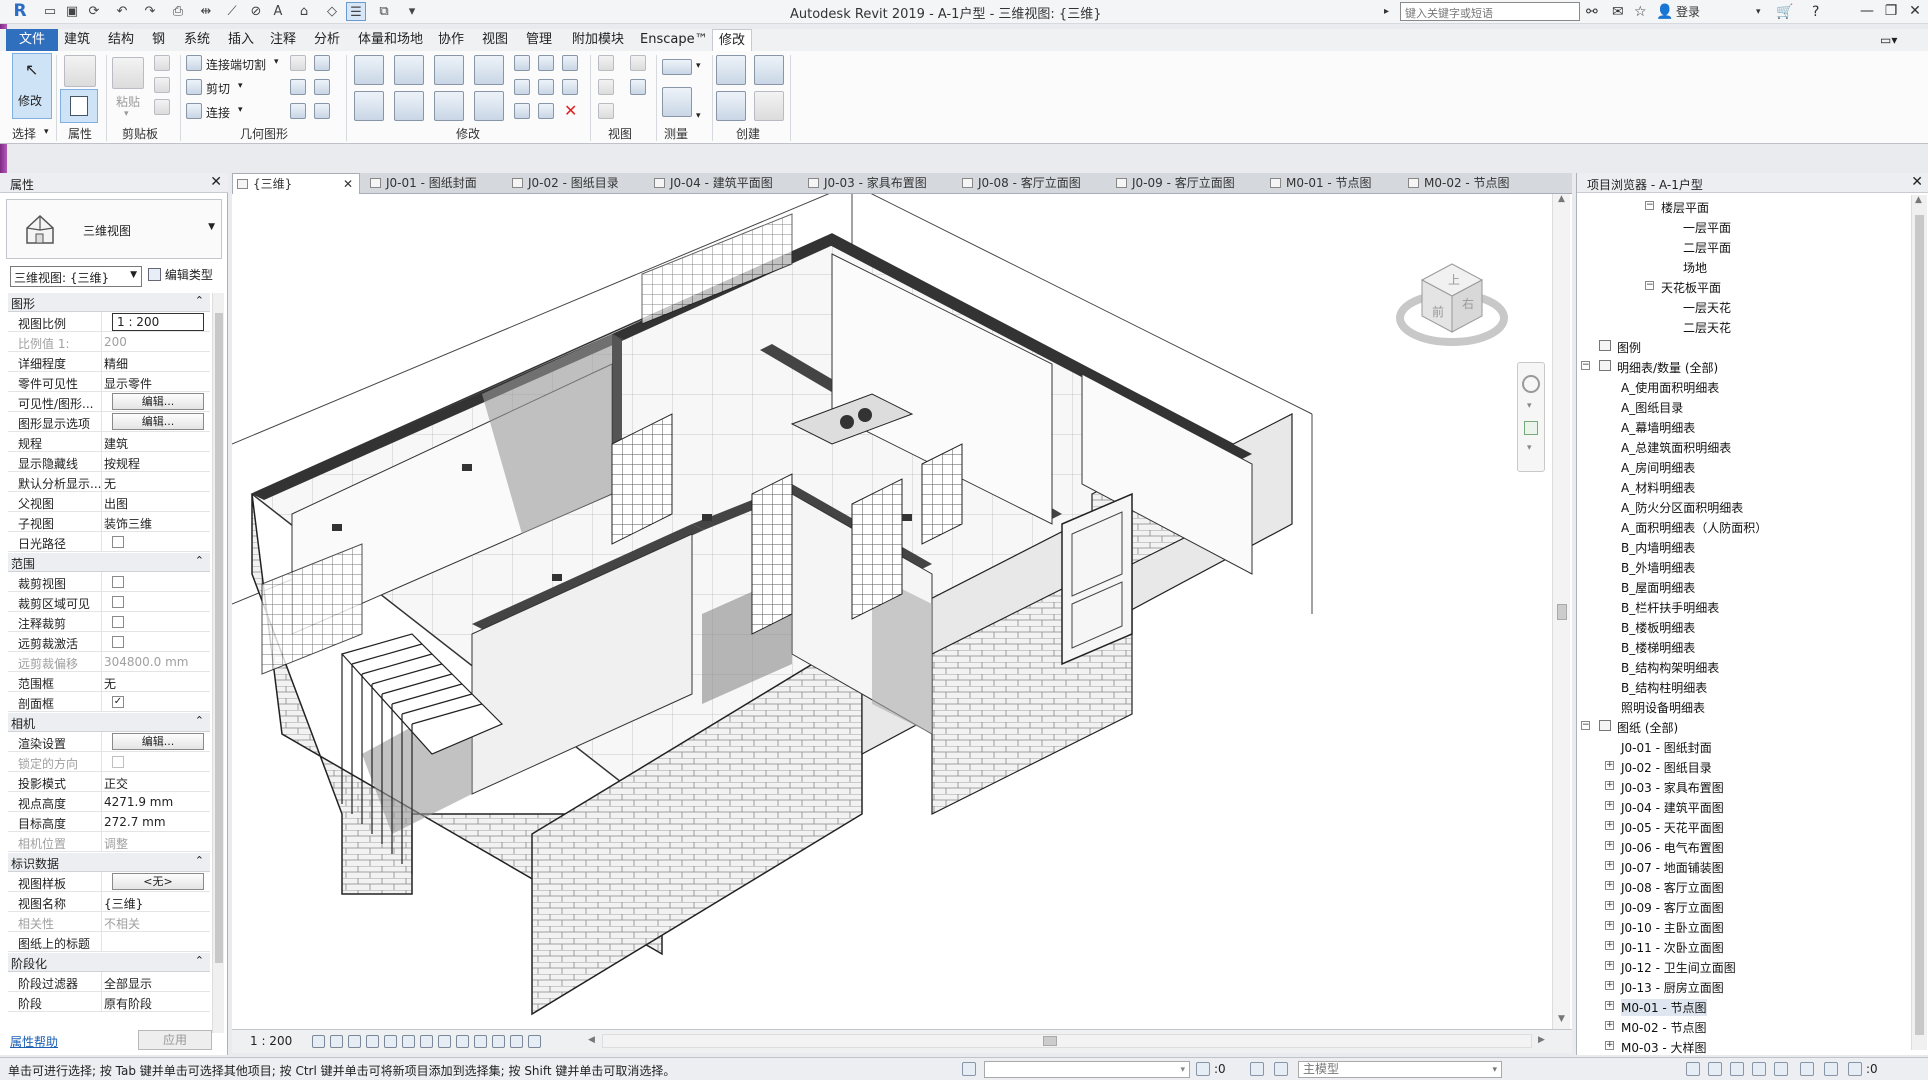 This screenshot has height=1080, width=1928. Describe the element at coordinates (1019, 183) in the screenshot. I see `view-tab: J0-08 - 客厅立面图` at that location.